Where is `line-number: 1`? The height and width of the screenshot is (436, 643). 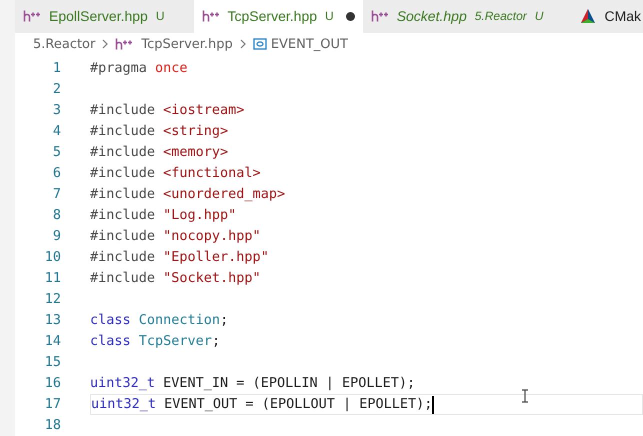 line-number: 1 is located at coordinates (56, 68).